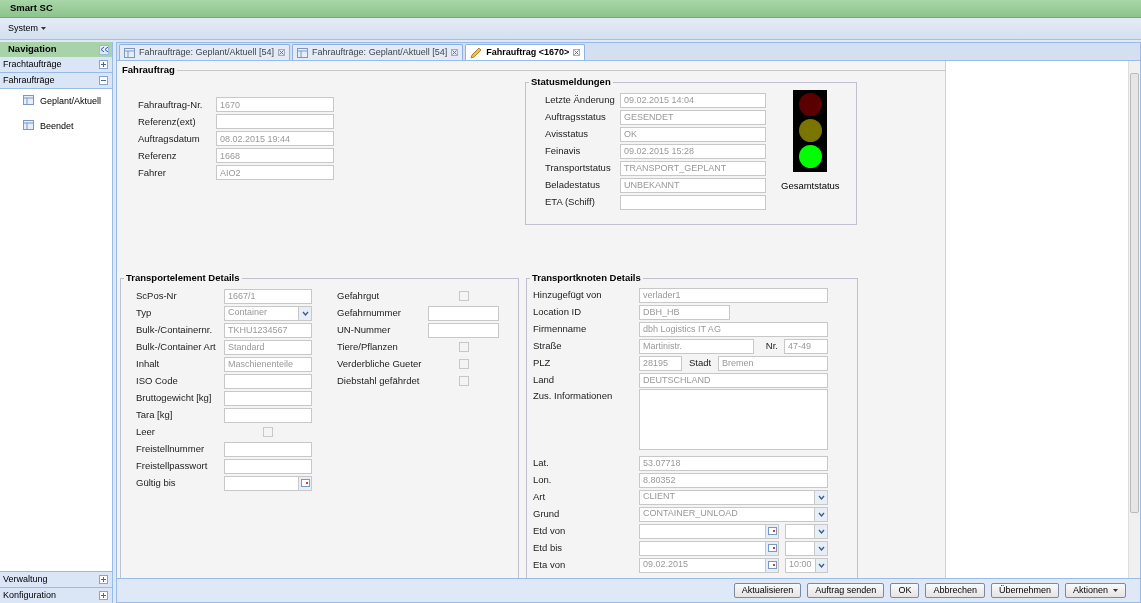 The width and height of the screenshot is (1141, 603). What do you see at coordinates (268, 330) in the screenshot?
I see `input-field: TKHU1234567` at bounding box center [268, 330].